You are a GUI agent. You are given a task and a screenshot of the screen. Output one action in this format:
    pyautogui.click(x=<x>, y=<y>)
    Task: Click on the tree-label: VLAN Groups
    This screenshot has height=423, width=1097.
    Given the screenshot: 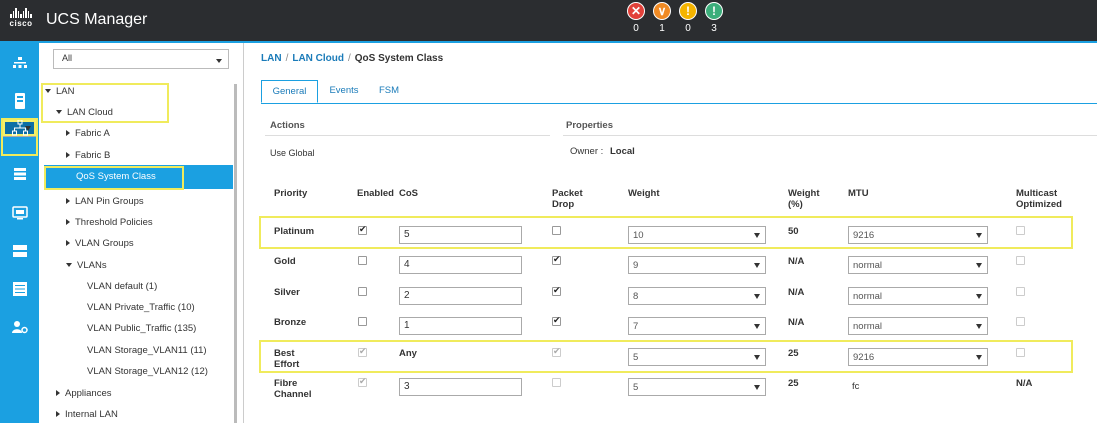 What is the action you would take?
    pyautogui.click(x=104, y=243)
    